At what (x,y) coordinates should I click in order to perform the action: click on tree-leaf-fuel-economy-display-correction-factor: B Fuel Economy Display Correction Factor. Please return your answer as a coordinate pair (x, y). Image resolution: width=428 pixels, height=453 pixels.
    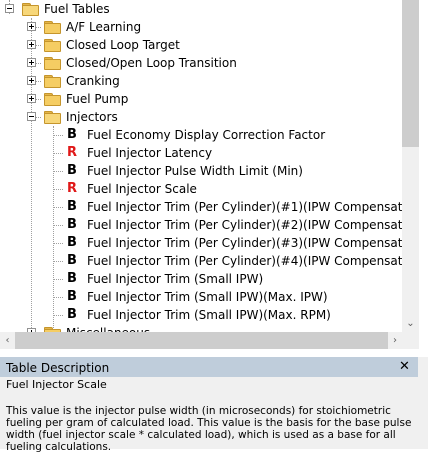
    Looking at the image, I should click on (201, 135).